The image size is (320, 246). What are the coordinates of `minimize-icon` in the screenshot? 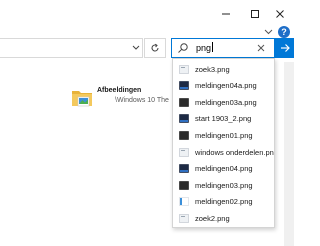 It's located at (226, 14).